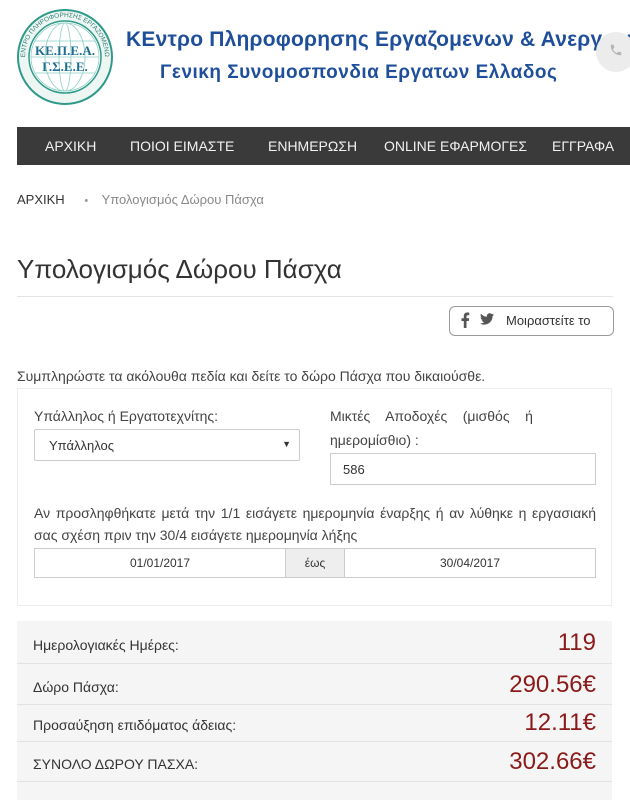 This screenshot has width=630, height=800. What do you see at coordinates (65, 50) in the screenshot?
I see `logo-text-top: ΚΕ.Π.Ε.Α.` at bounding box center [65, 50].